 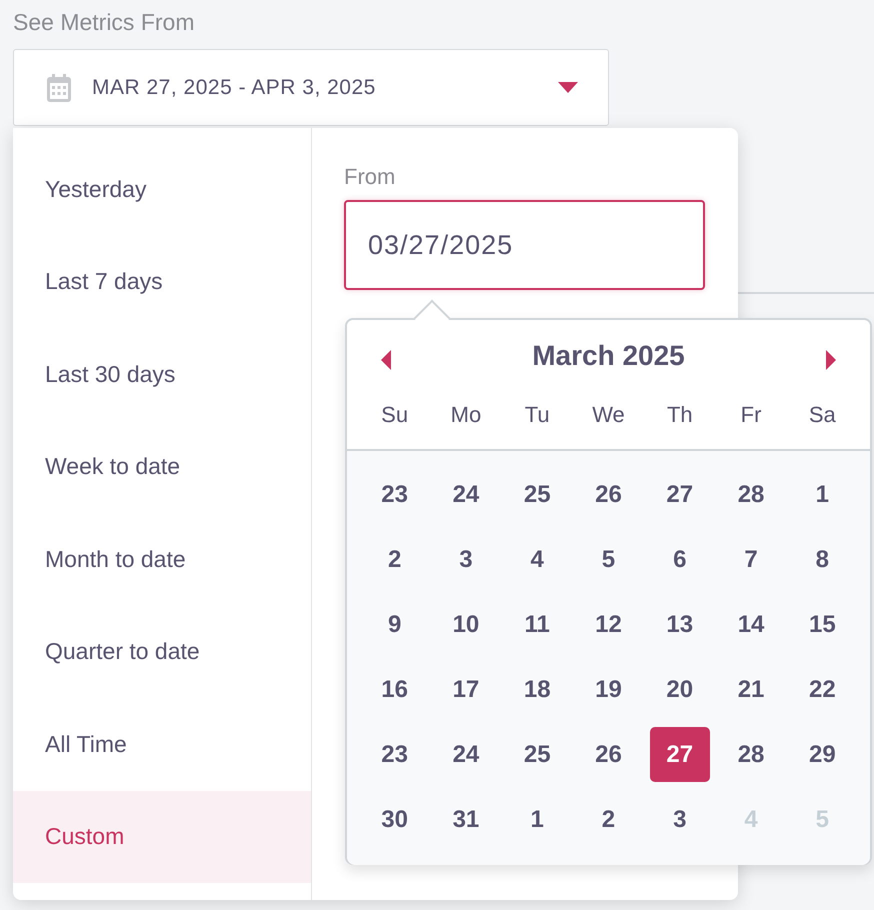 What do you see at coordinates (162, 189) in the screenshot?
I see `preset-item: Yesterday` at bounding box center [162, 189].